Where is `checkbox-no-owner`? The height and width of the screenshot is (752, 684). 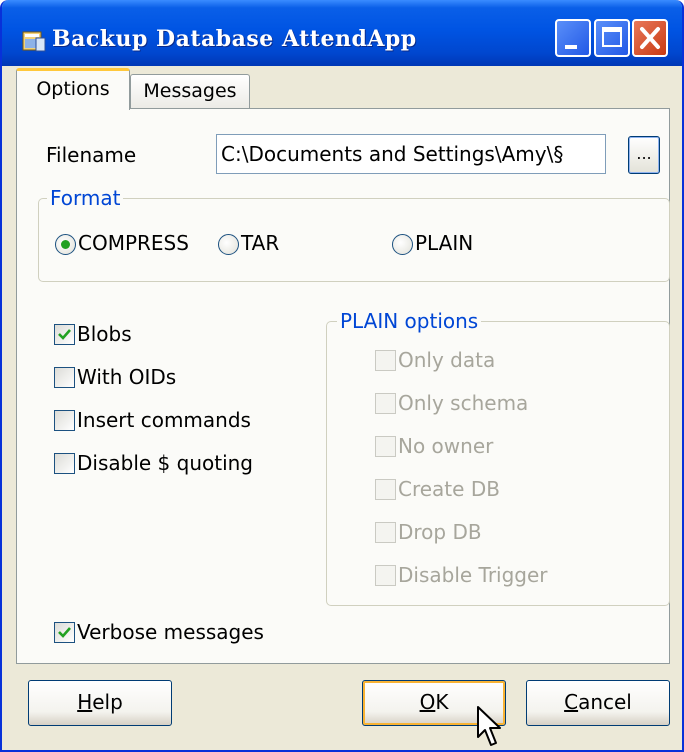 checkbox-no-owner is located at coordinates (385, 446).